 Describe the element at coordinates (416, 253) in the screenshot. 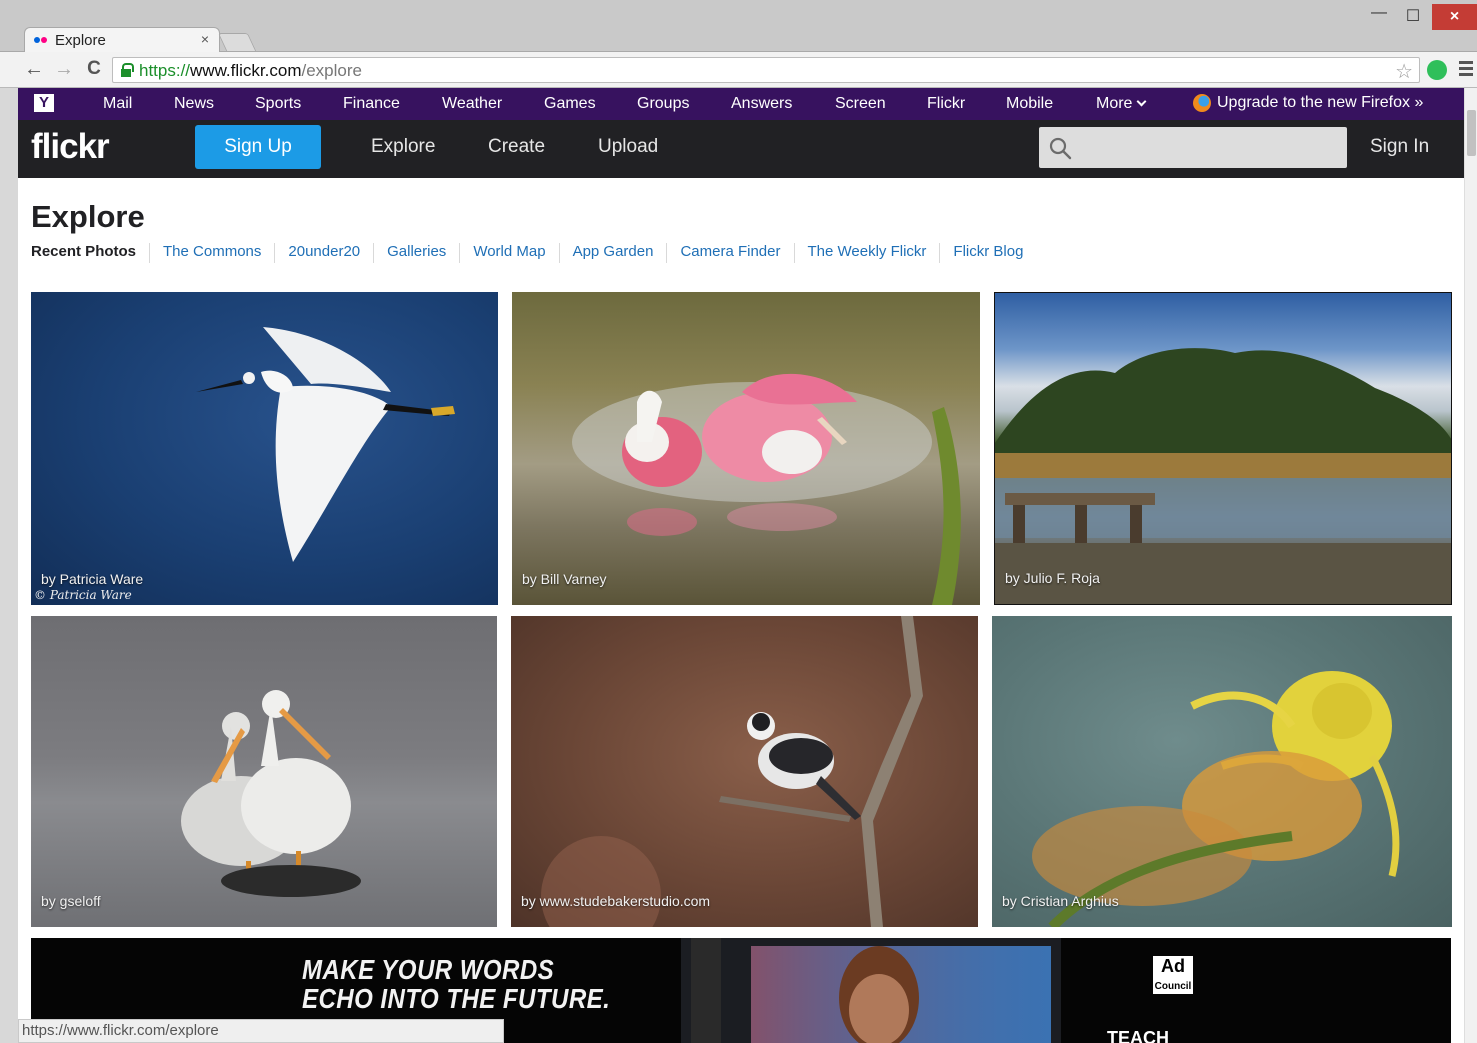

I see `subnav-galleries: Galleries` at that location.